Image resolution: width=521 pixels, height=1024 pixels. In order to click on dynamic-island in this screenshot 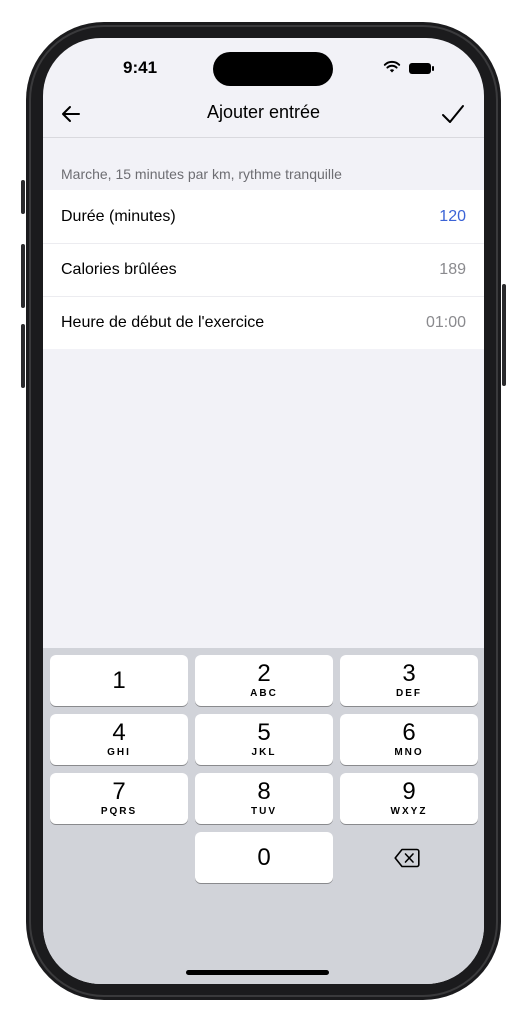, I will do `click(273, 69)`.